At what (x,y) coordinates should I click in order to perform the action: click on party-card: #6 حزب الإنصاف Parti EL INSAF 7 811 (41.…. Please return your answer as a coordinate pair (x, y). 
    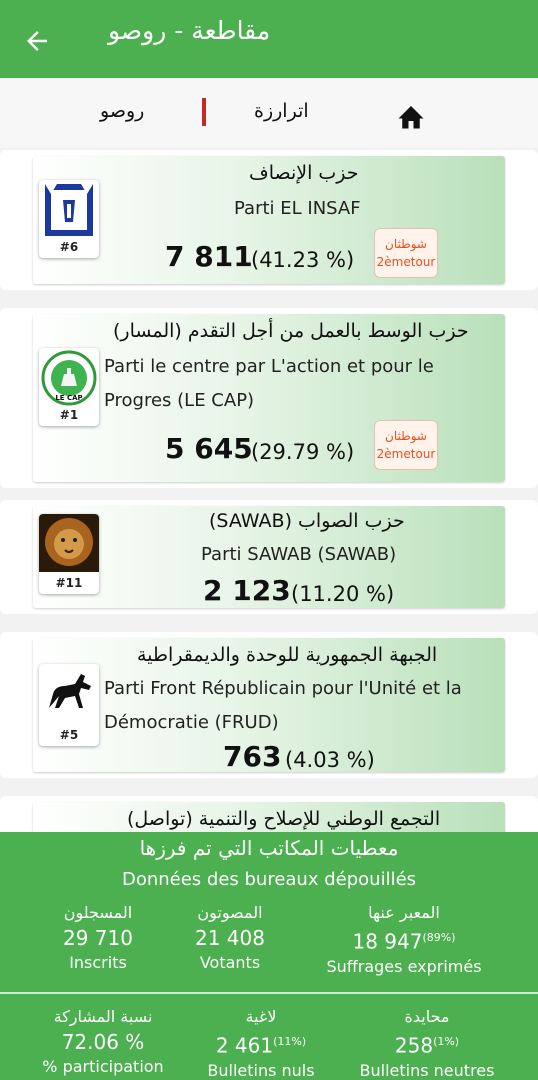
    Looking at the image, I should click on (269, 220).